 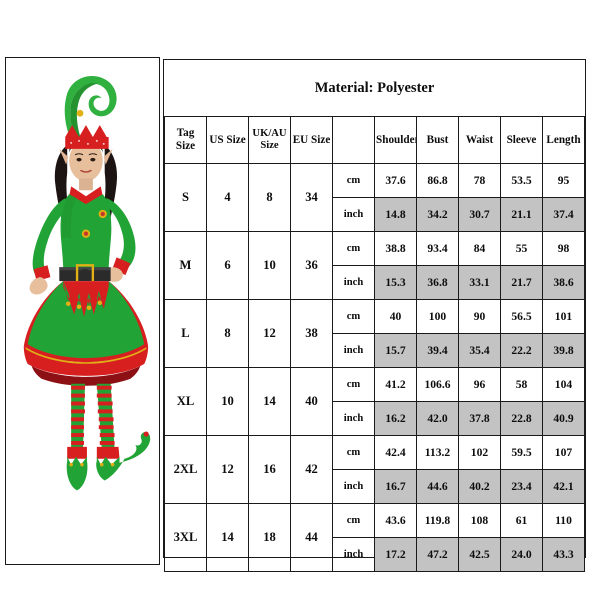 What do you see at coordinates (269, 401) in the screenshot?
I see `cell-uk-au-size: 14` at bounding box center [269, 401].